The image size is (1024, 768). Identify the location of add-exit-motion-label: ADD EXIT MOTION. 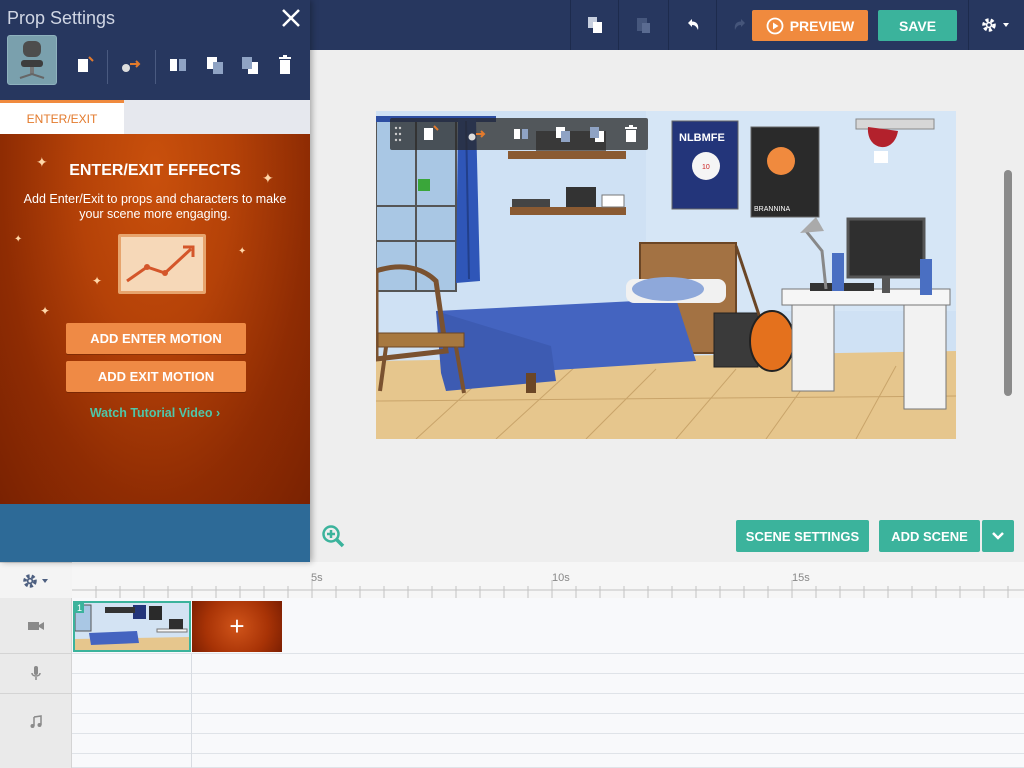
(156, 376).